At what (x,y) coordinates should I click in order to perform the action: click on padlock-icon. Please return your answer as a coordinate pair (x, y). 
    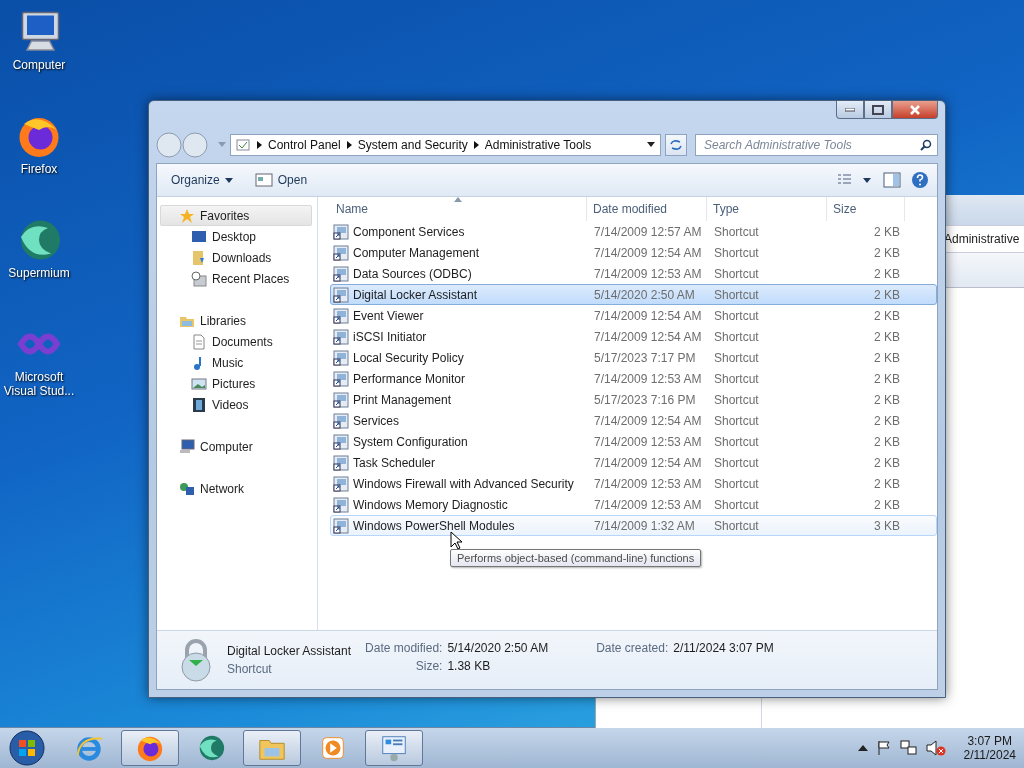
    Looking at the image, I should click on (196, 660).